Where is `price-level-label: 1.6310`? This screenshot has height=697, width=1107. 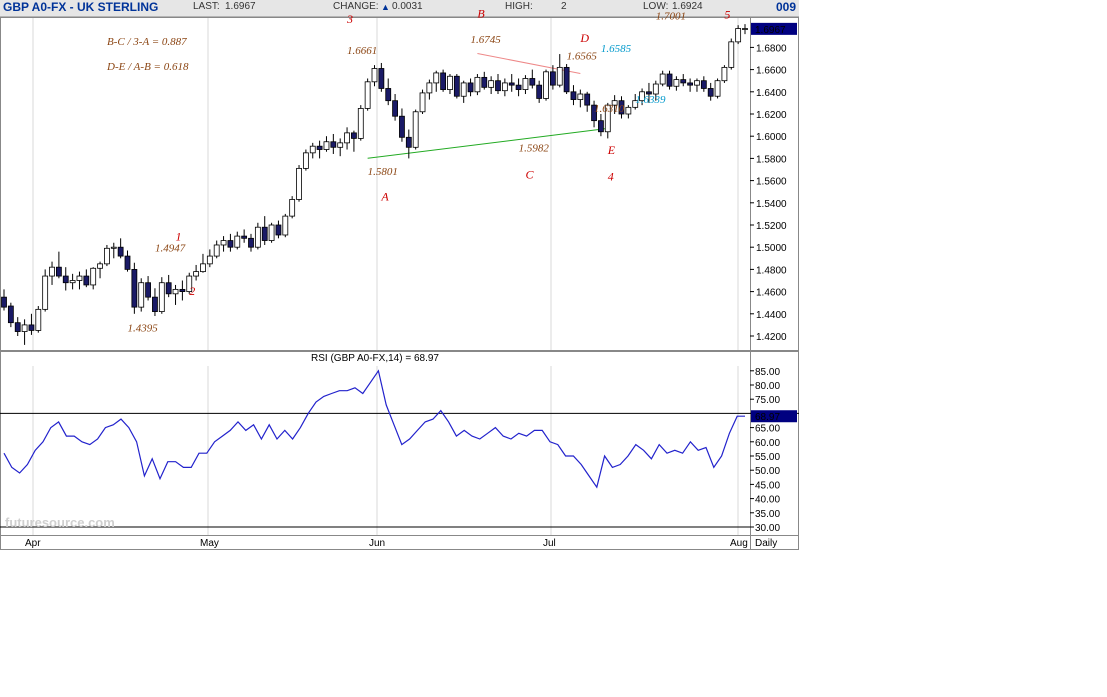
price-level-label: 1.6310 is located at coordinates (609, 109).